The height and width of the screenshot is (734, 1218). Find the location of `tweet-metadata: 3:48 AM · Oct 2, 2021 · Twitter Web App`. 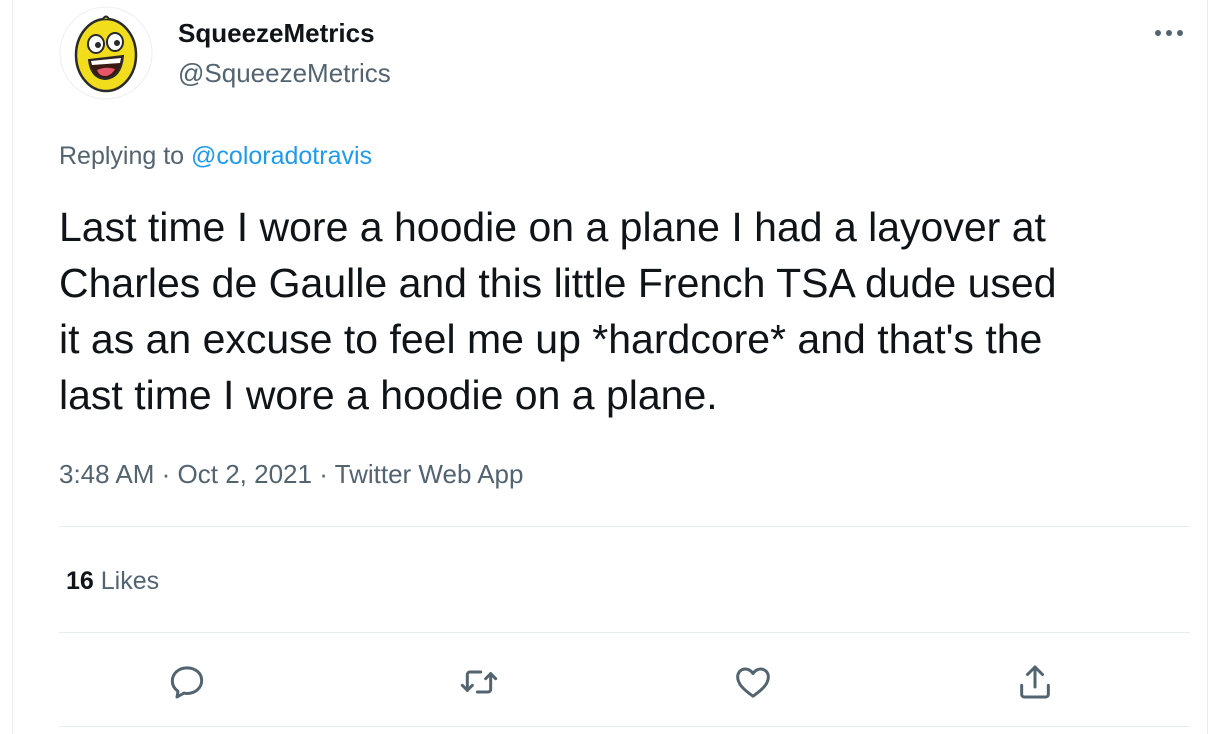

tweet-metadata: 3:48 AM · Oct 2, 2021 · Twitter Web App is located at coordinates (291, 474).